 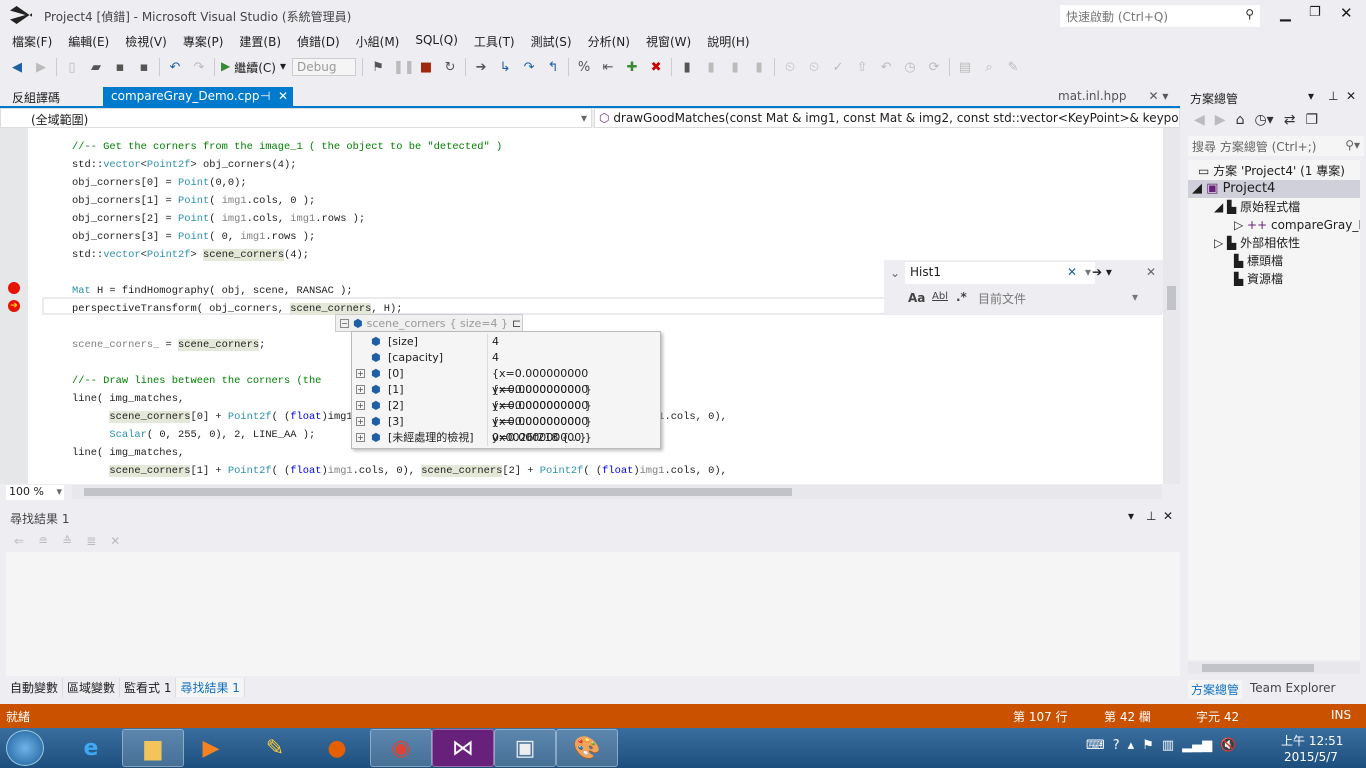 What do you see at coordinates (1151, 272) in the screenshot?
I see `close-find-icon: ✕` at bounding box center [1151, 272].